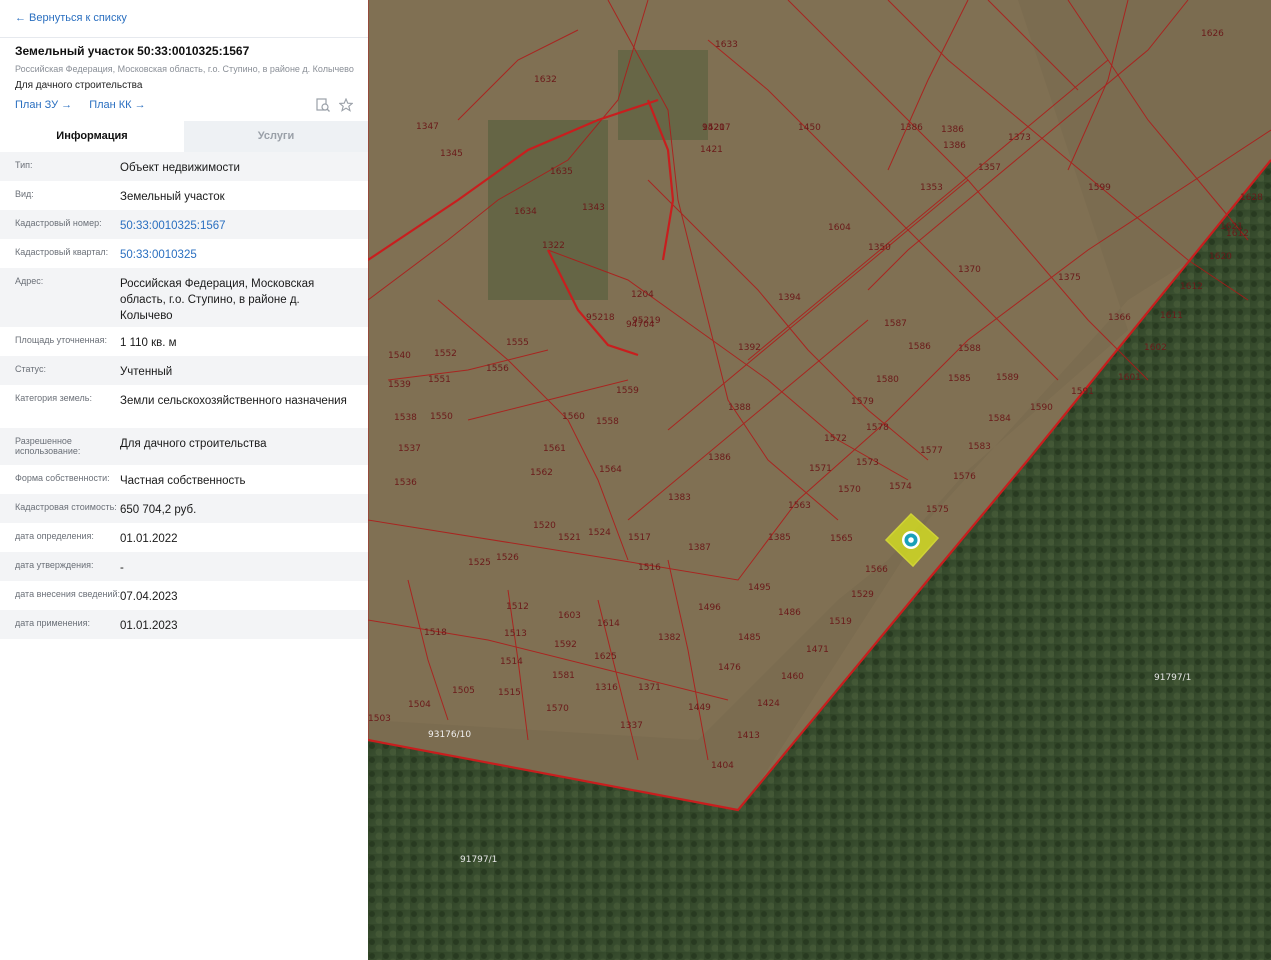 The image size is (1271, 960). What do you see at coordinates (1082, 392) in the screenshot?
I see `parcel-label: 1591` at bounding box center [1082, 392].